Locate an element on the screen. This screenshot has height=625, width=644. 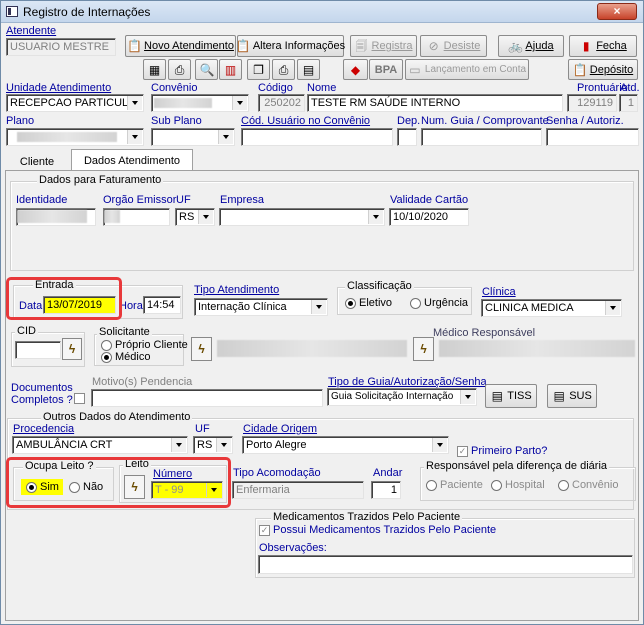
save-icon: 🗐 is located at coordinates (361, 46).